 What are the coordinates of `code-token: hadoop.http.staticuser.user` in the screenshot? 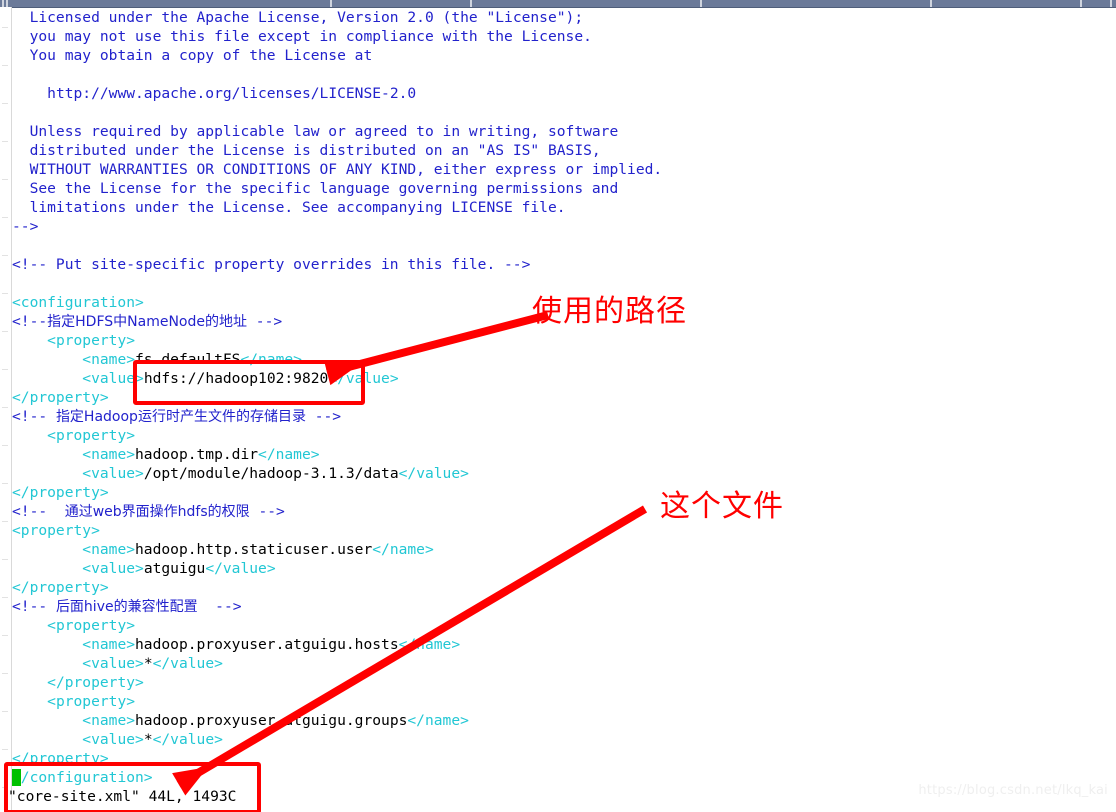 It's located at (254, 549).